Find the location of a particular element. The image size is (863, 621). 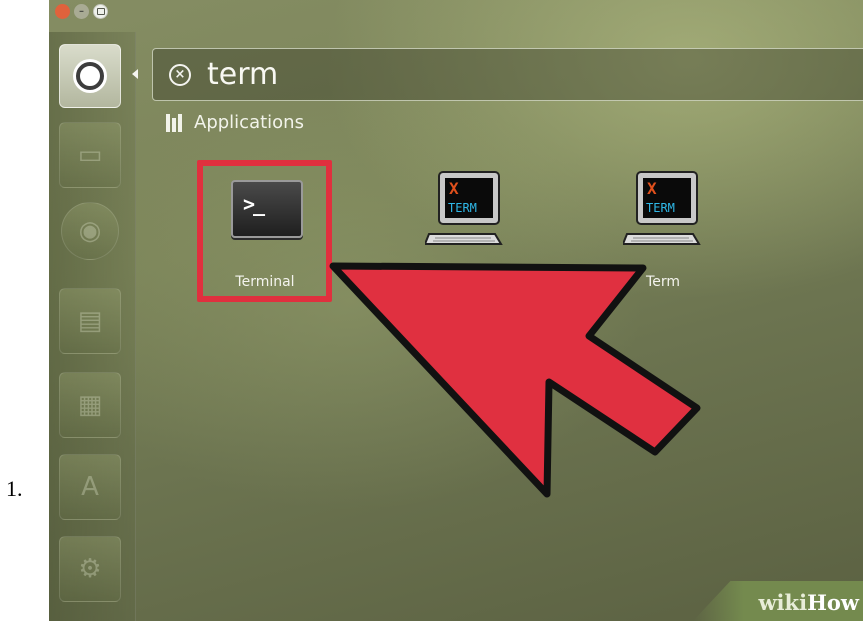

wikihow-watermark: wikiHow is located at coordinates (808, 602).